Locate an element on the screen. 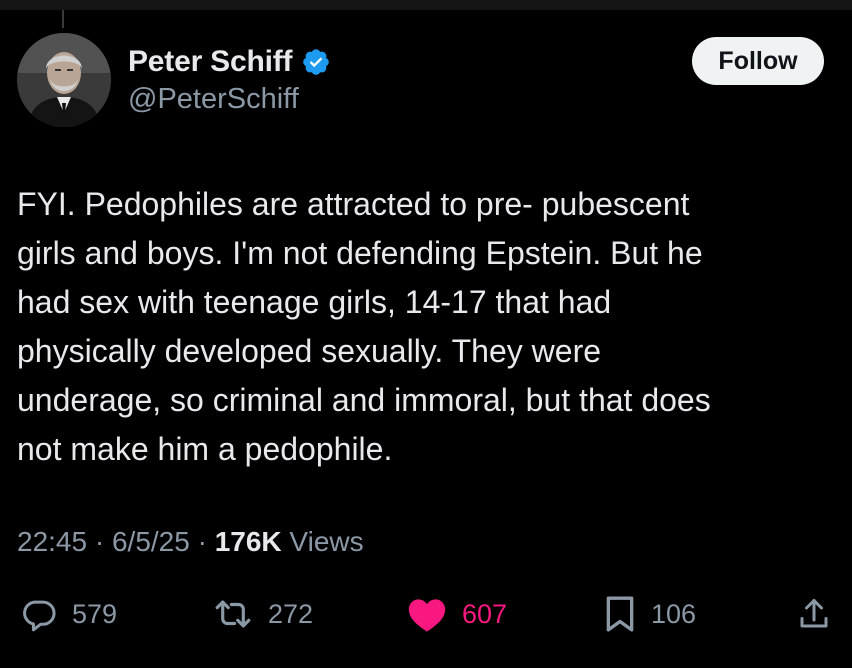 This screenshot has width=852, height=668. repost-icon is located at coordinates (233, 614).